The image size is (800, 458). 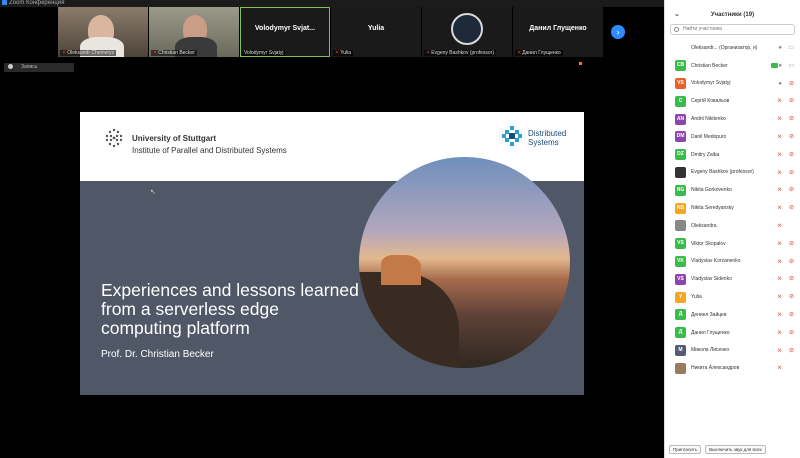 What do you see at coordinates (676, 29) in the screenshot?
I see `search-icon` at bounding box center [676, 29].